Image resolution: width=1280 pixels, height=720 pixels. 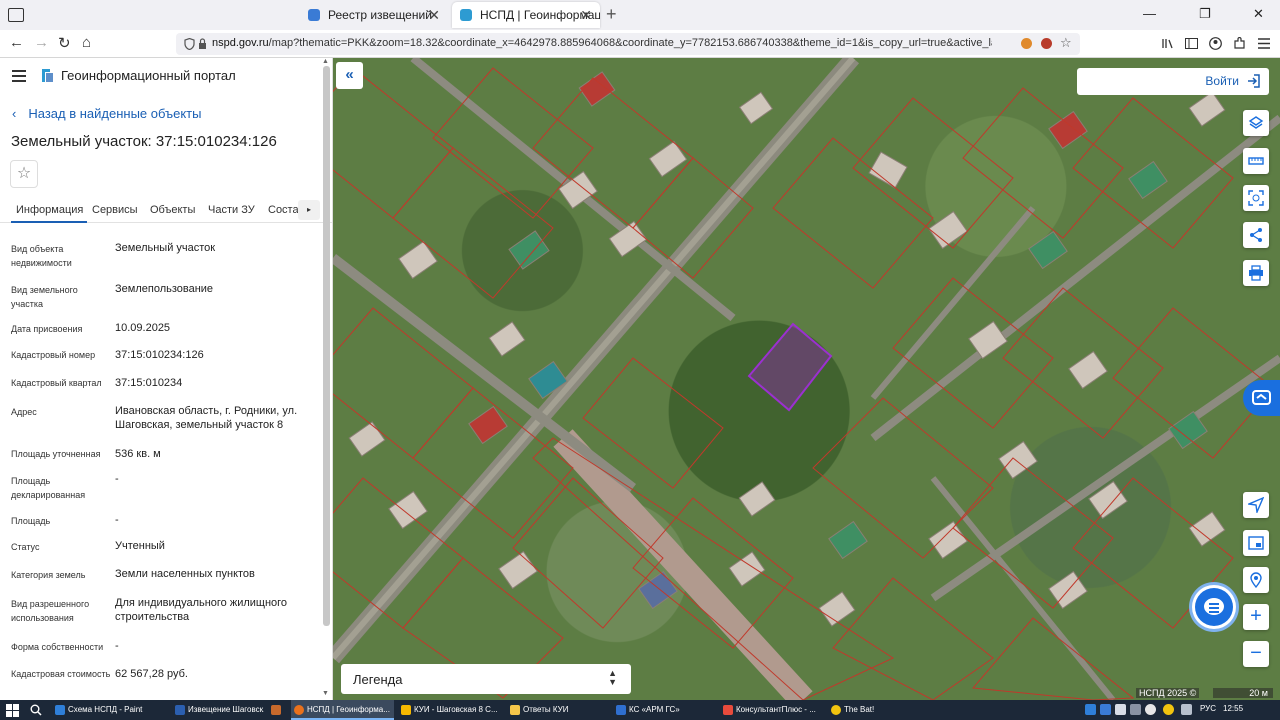 What do you see at coordinates (115, 210) in the screenshot?
I see `tab-services: Сервисы` at bounding box center [115, 210].